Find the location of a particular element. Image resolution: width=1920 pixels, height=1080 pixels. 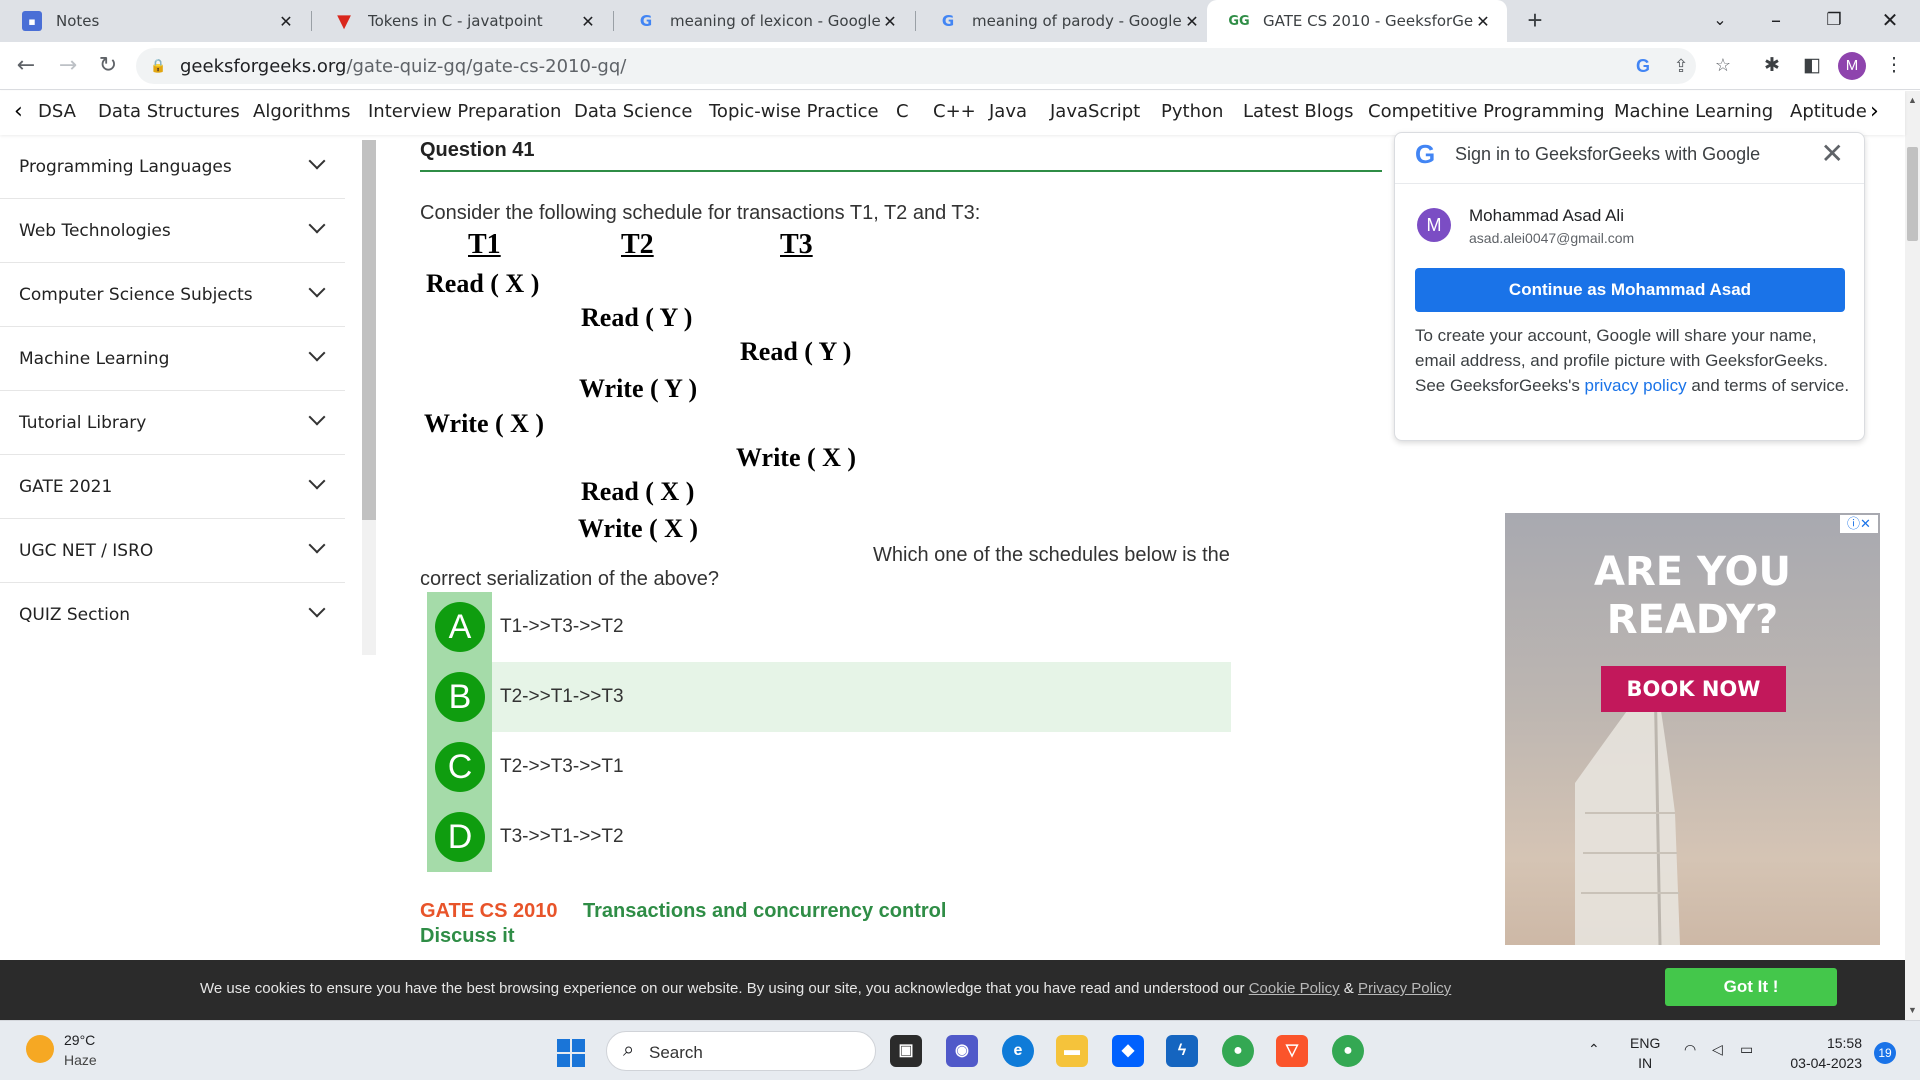

nav-item-c: C is located at coordinates (902, 111).